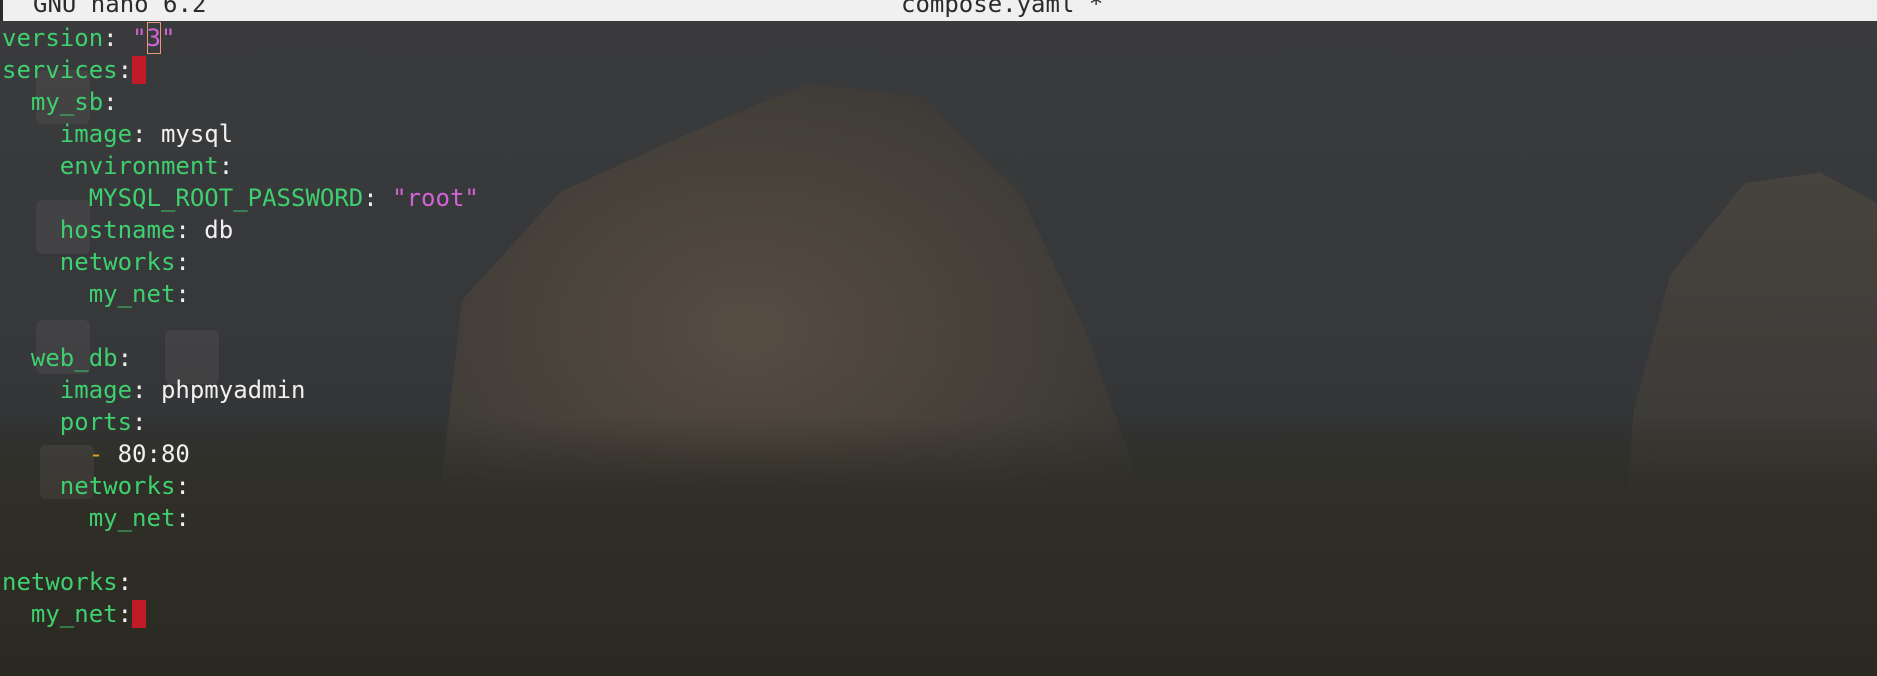 This screenshot has width=1877, height=676. What do you see at coordinates (1002, 9) in the screenshot?
I see `file-name: compose.yaml *` at bounding box center [1002, 9].